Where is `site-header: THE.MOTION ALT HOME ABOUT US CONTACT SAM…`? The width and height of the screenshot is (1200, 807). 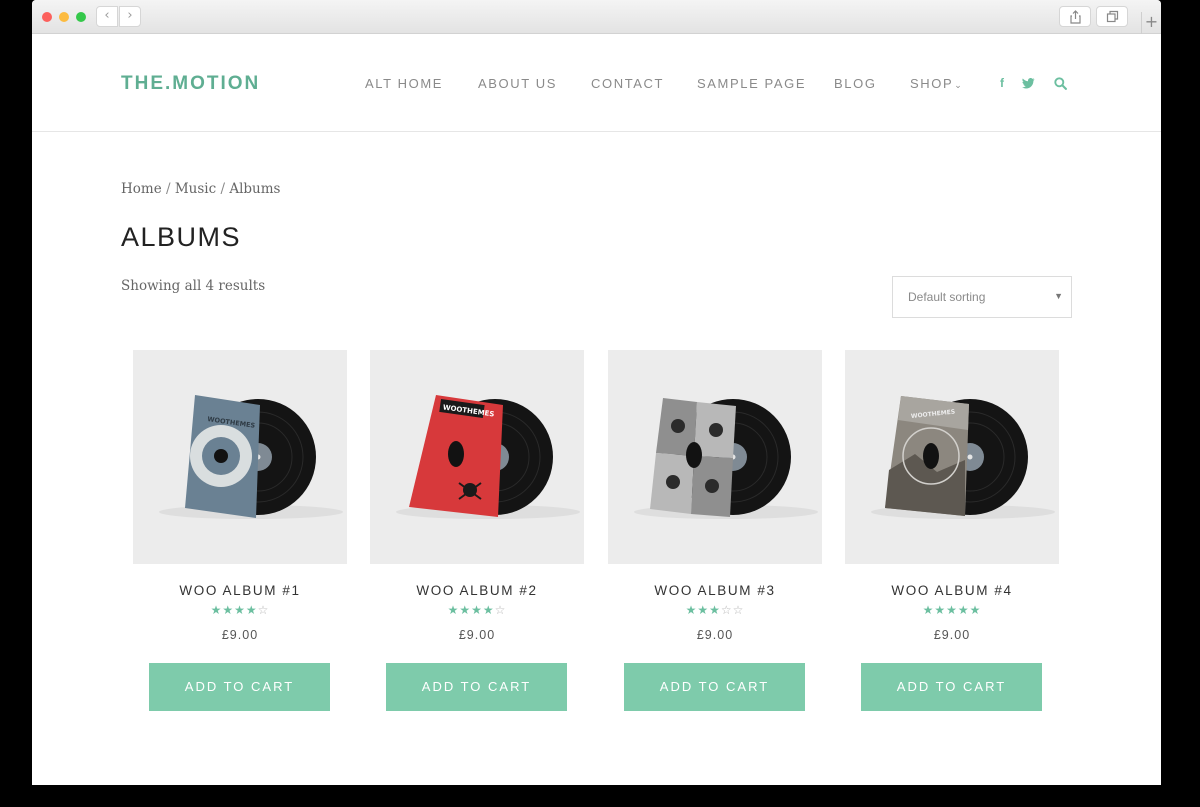 site-header: THE.MOTION ALT HOME ABOUT US CONTACT SAM… is located at coordinates (596, 83).